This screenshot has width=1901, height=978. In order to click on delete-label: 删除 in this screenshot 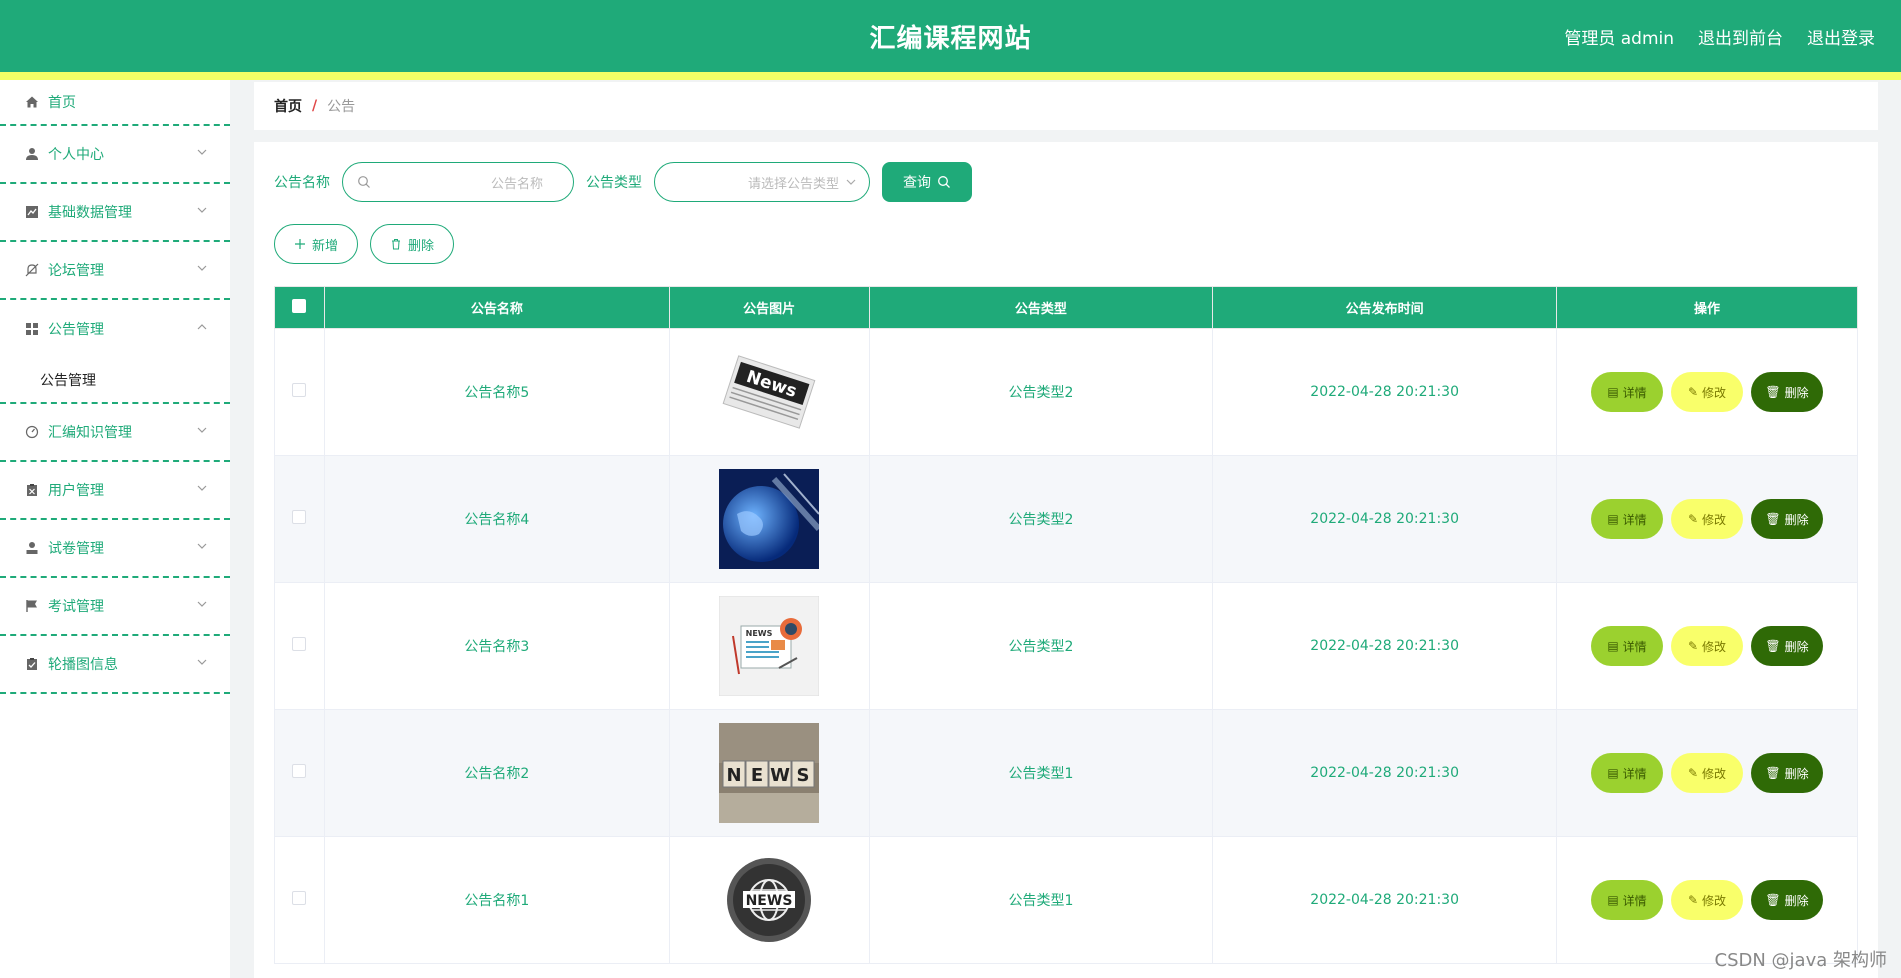, I will do `click(1796, 392)`.